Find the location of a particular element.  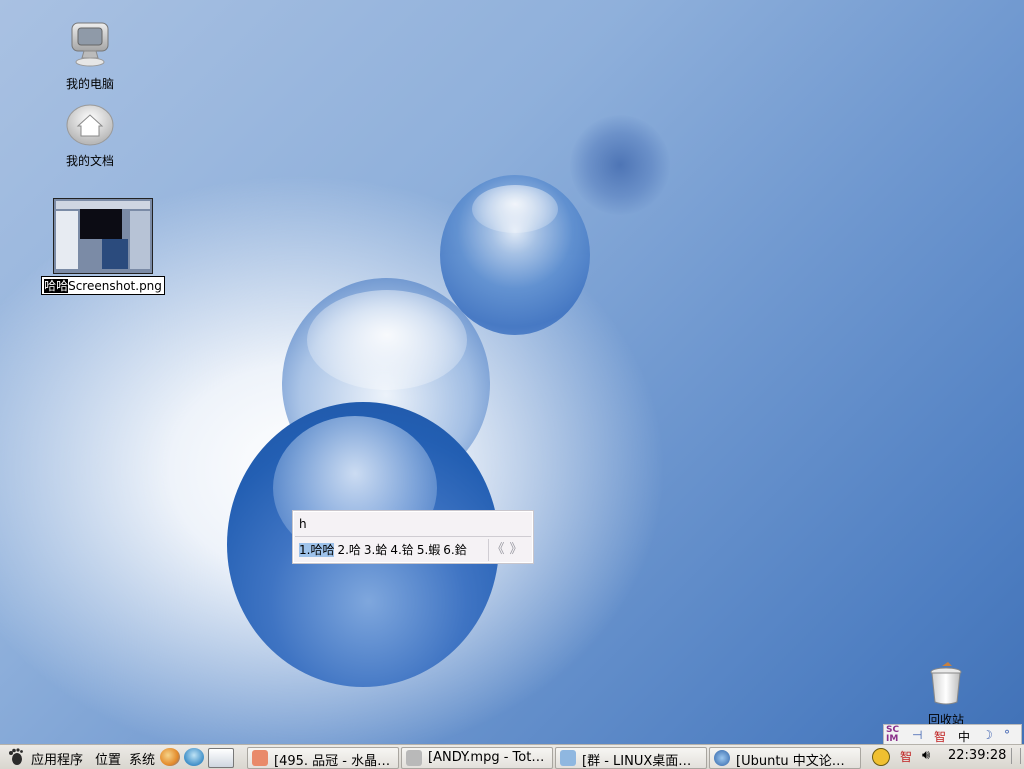

ime-candidate: 2.哈 is located at coordinates (348, 550).